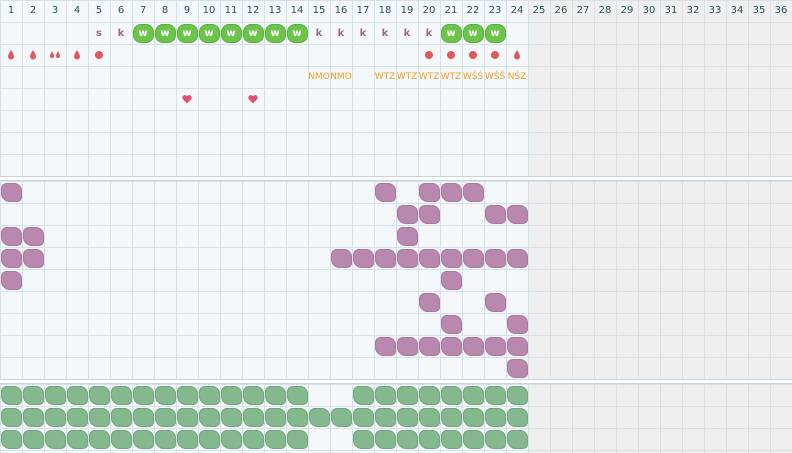  Describe the element at coordinates (341, 11) in the screenshot. I see `column-header-16: 16` at that location.